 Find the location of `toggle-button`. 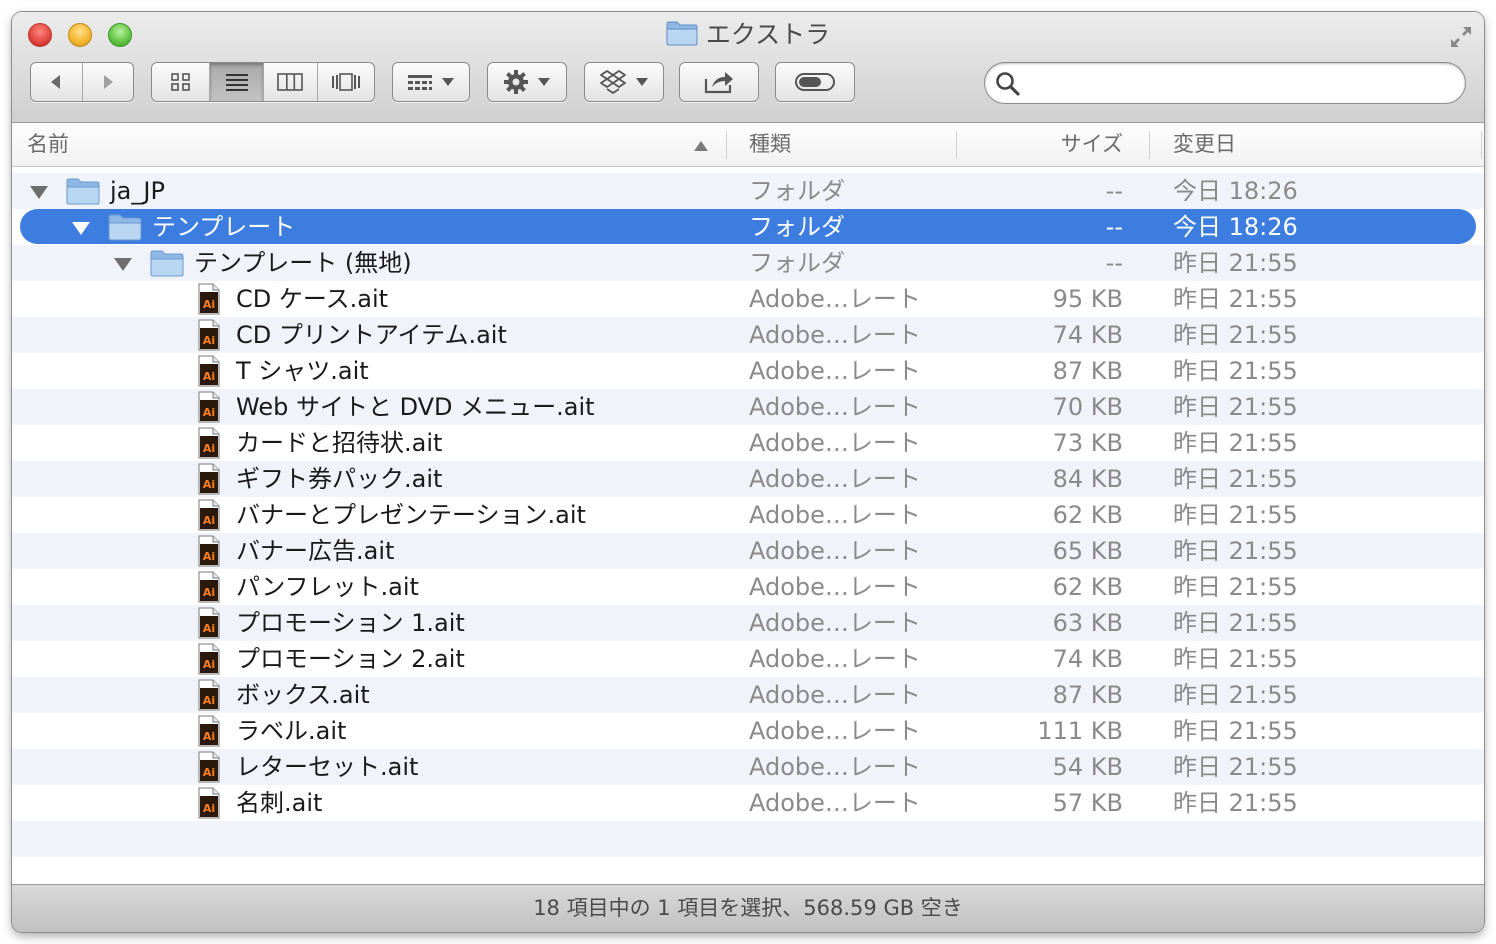

toggle-button is located at coordinates (815, 82).